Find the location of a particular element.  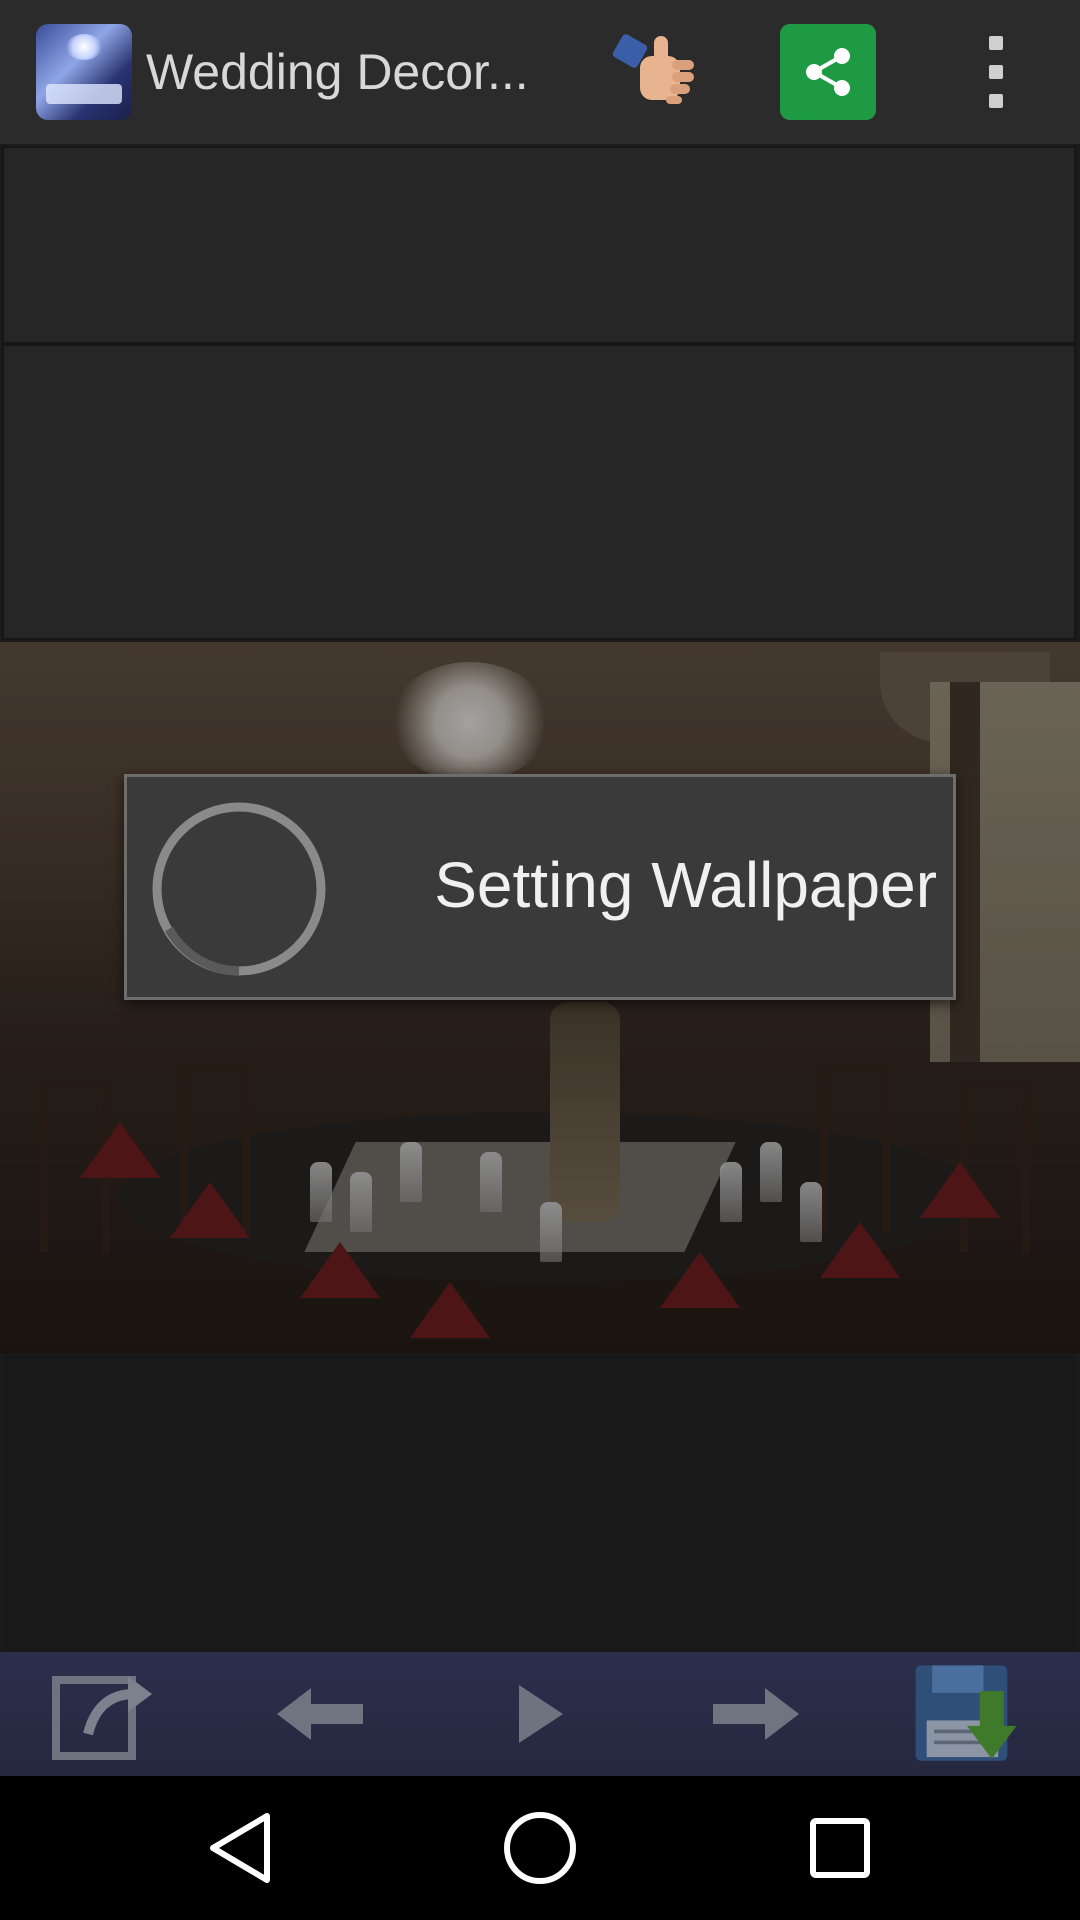

play-icon is located at coordinates (541, 1714).